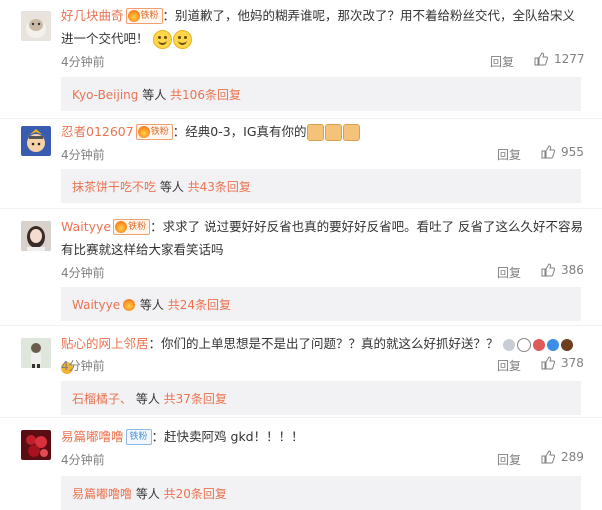 The width and height of the screenshot is (602, 510). Describe the element at coordinates (569, 59) in the screenshot. I see `like-count: 1277` at that location.